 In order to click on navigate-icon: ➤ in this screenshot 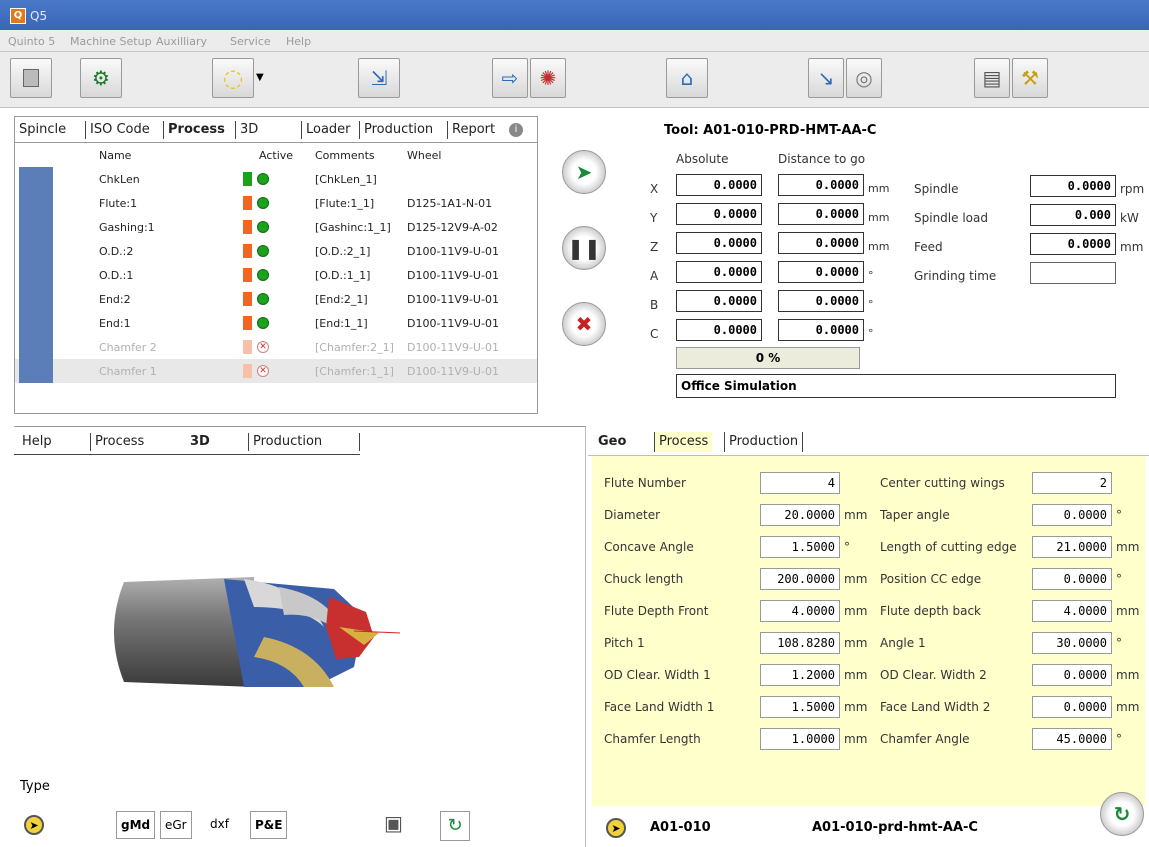, I will do `click(34, 825)`.